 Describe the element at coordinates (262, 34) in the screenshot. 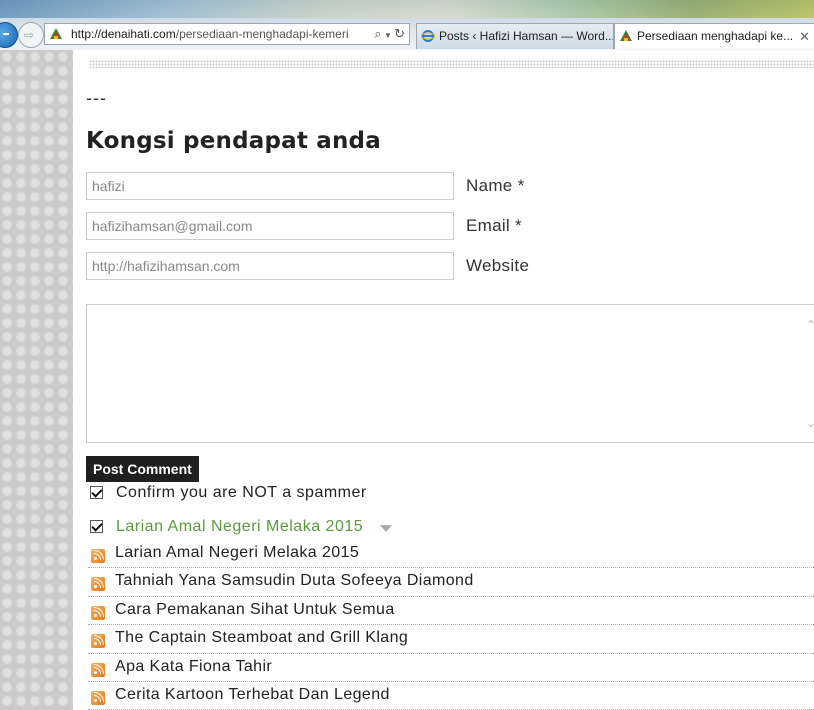

I see `address-path: /persediaan-menghadapi-kemeri` at that location.